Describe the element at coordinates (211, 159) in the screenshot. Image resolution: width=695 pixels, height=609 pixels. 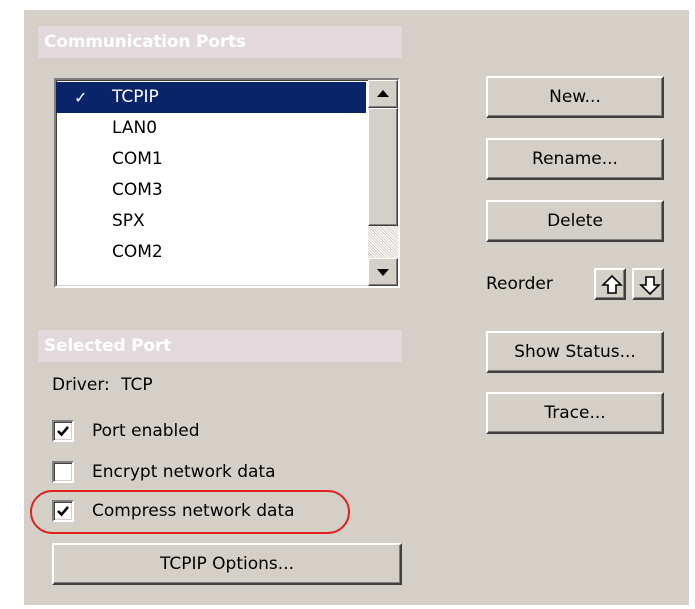
I see `list-item: COM1` at that location.